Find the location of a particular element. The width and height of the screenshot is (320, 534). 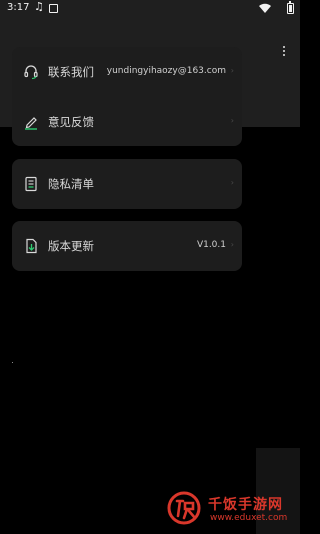

watermark-brand: 千饭手游网 is located at coordinates (245, 505).